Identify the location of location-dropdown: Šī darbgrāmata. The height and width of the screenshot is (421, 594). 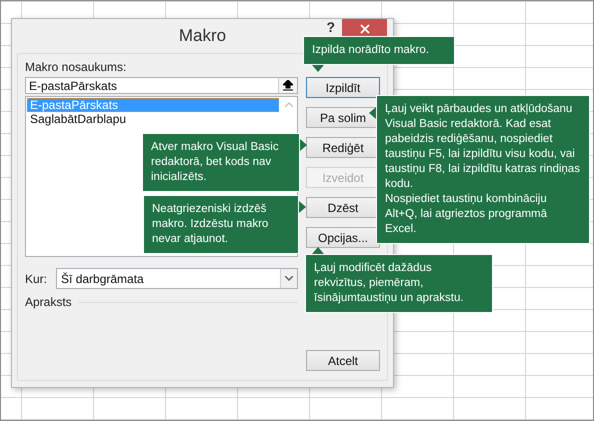
(177, 278).